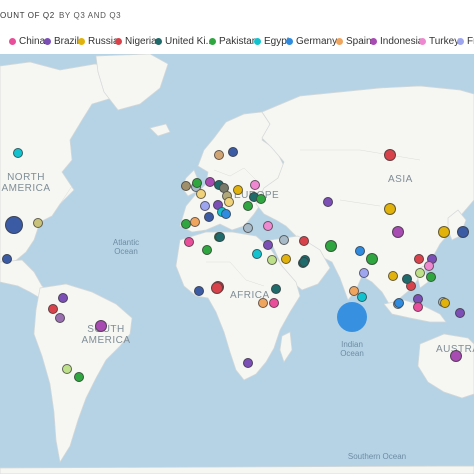 Image resolution: width=474 pixels, height=474 pixels. What do you see at coordinates (237, 469) in the screenshot?
I see `land-antarctica` at bounding box center [237, 469].